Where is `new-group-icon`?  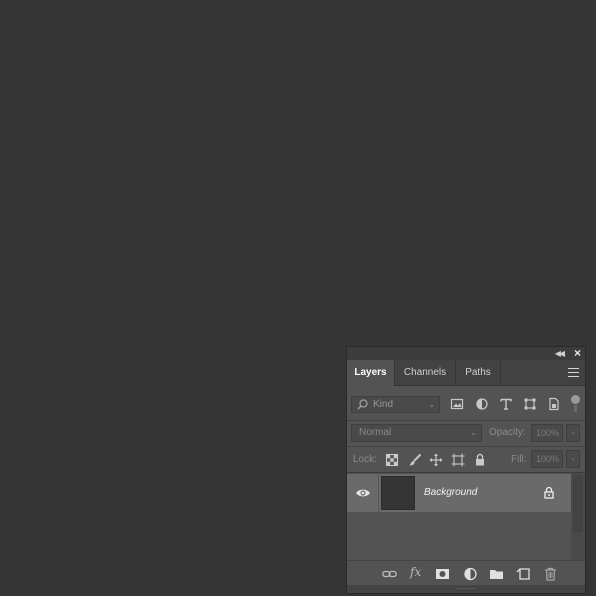 new-group-icon is located at coordinates (496, 574).